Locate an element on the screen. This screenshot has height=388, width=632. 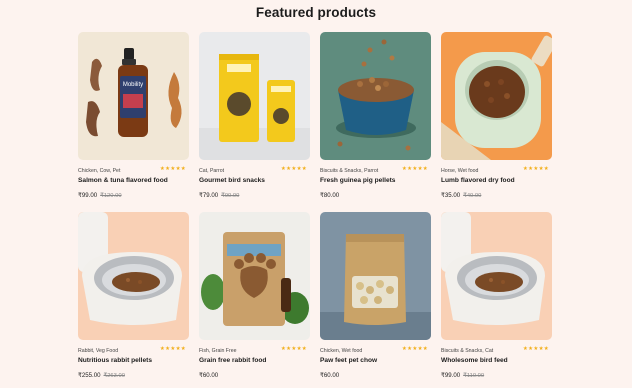
product-tags: Horse, Wet food is located at coordinates (459, 171).